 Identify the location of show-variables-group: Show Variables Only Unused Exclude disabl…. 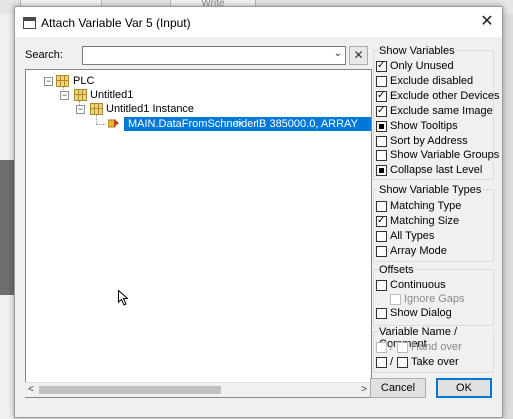
(436, 112).